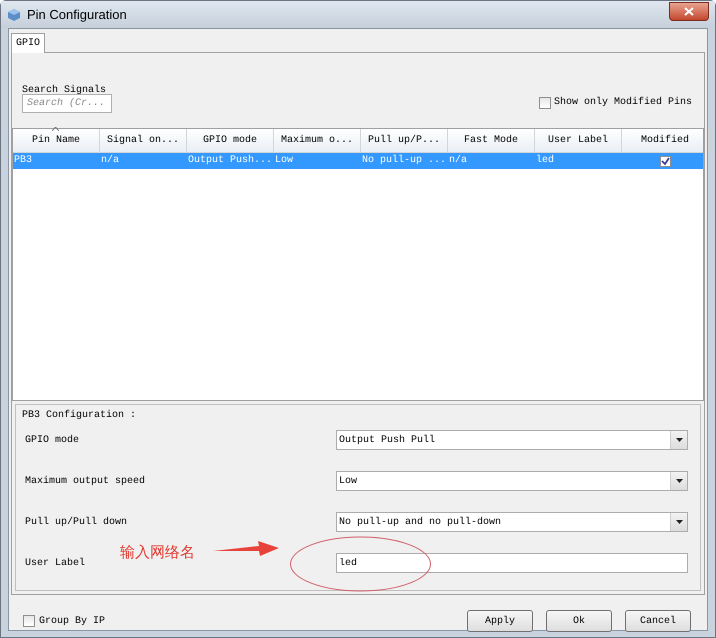  Describe the element at coordinates (512, 522) in the screenshot. I see `dropdown: No pull-up and no pull-down` at that location.